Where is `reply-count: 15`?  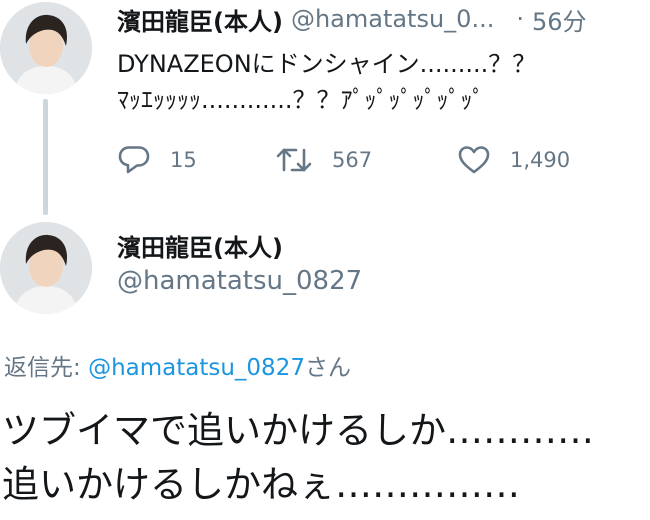 reply-count: 15 is located at coordinates (183, 160).